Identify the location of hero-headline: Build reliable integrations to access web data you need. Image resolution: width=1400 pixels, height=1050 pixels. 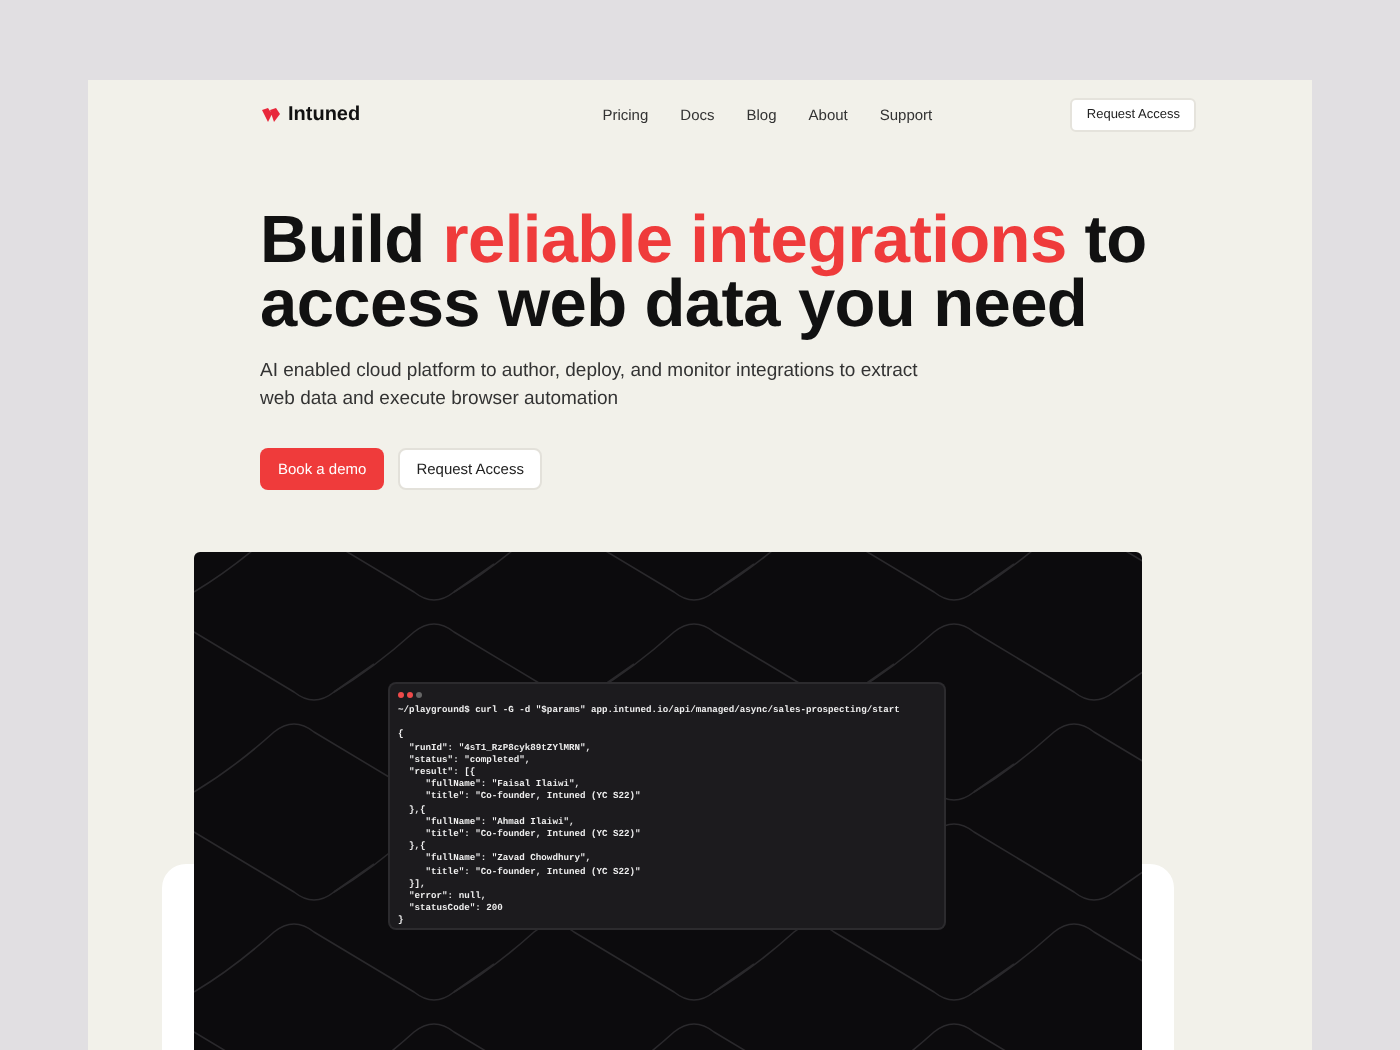
(704, 274).